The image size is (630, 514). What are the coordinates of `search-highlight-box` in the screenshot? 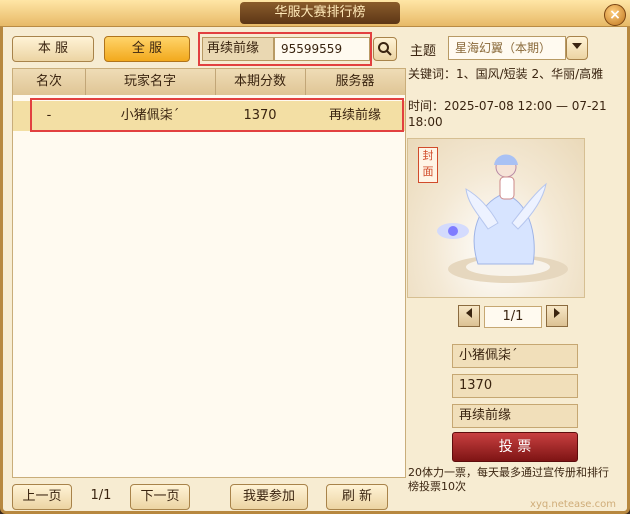 It's located at (285, 49).